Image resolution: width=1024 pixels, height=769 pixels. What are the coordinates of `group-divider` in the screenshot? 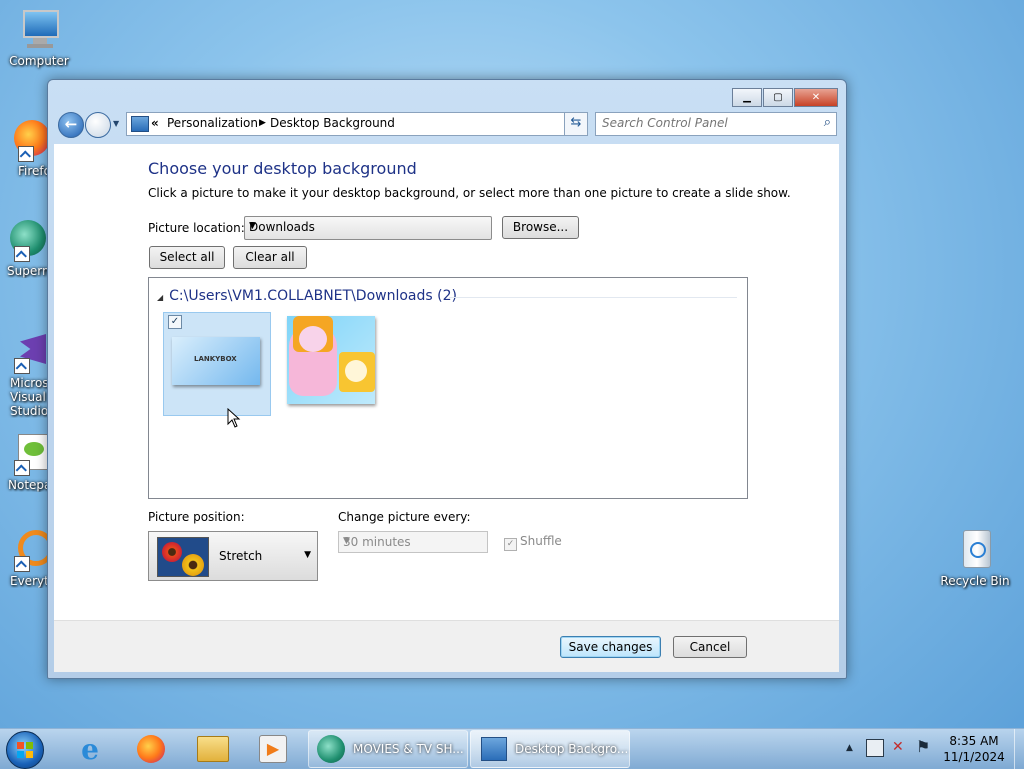 It's located at (593, 297).